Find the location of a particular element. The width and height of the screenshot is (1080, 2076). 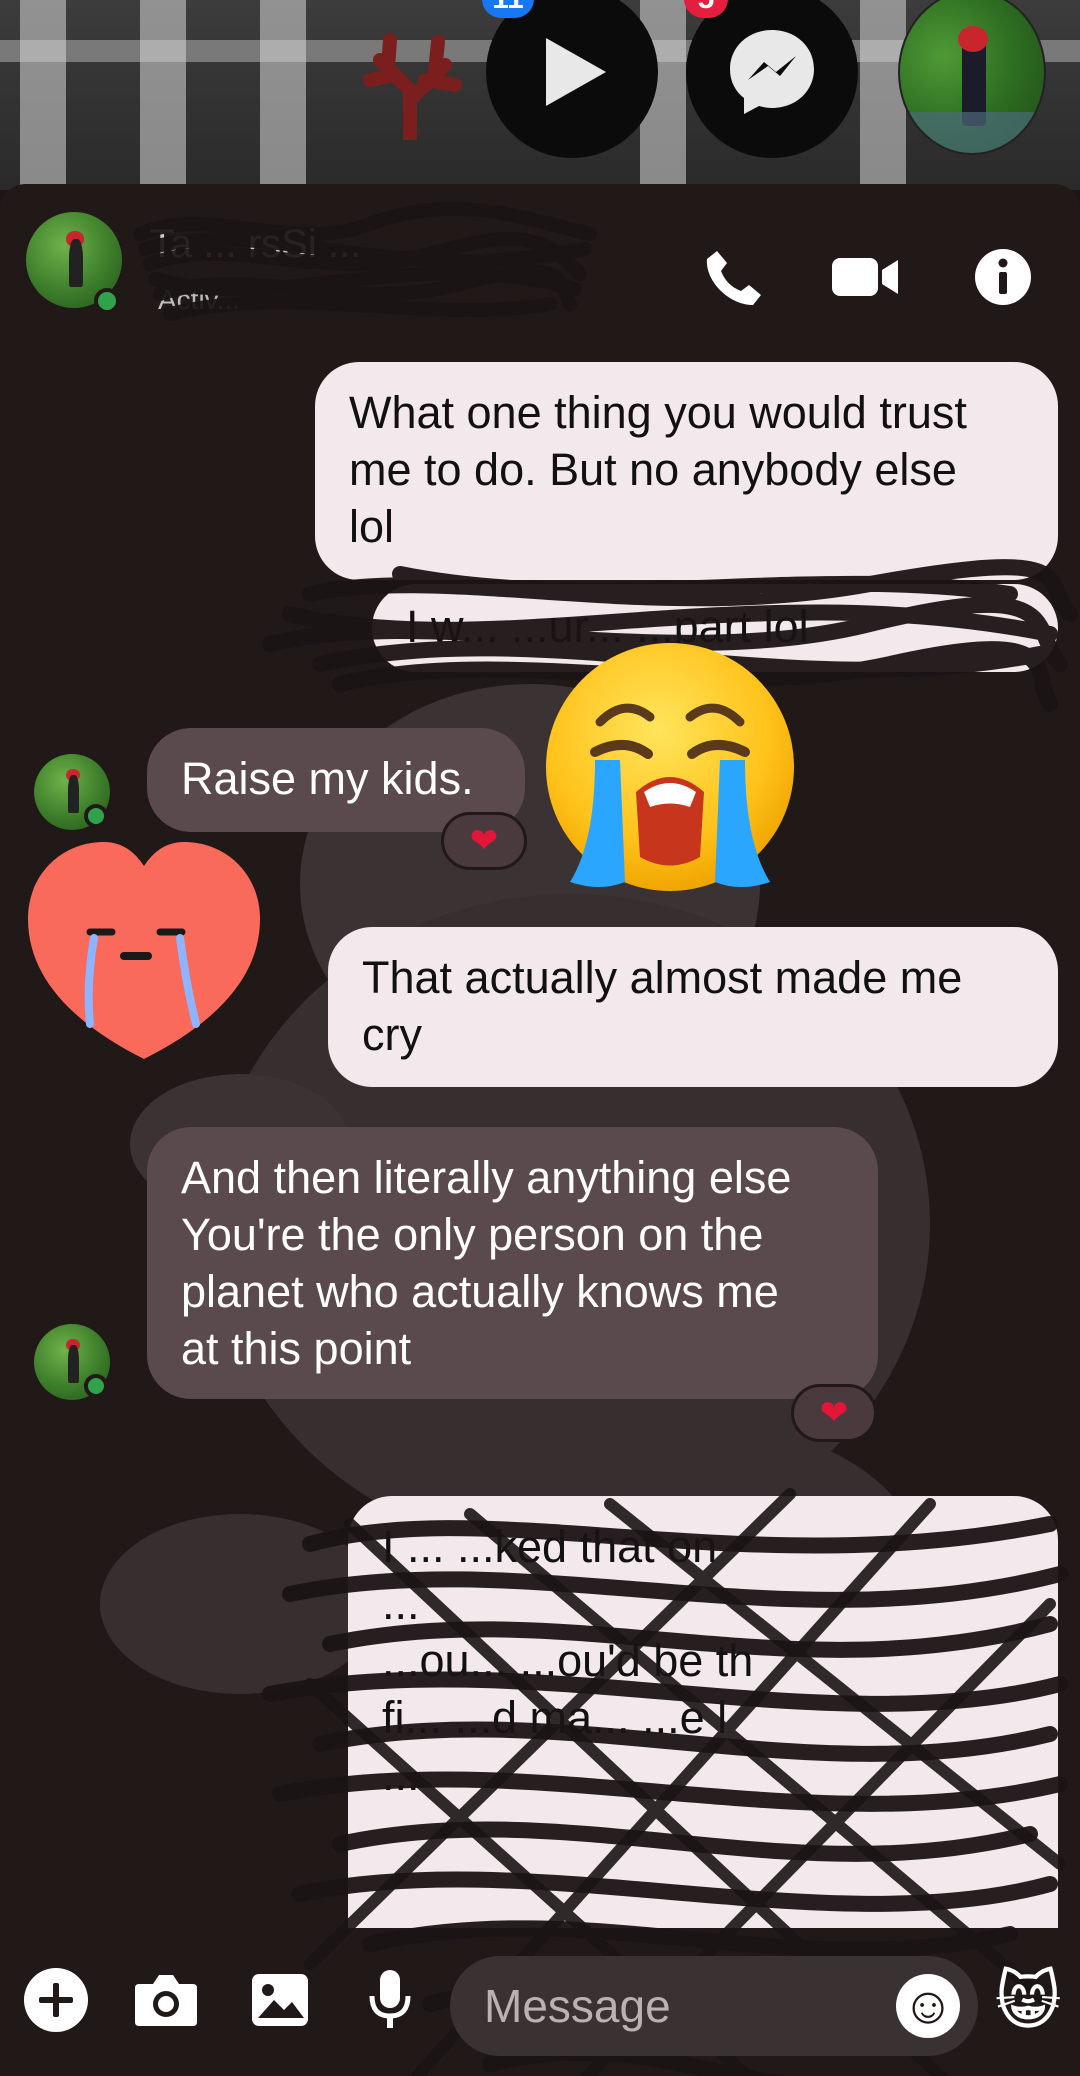

messenger-chat-head: 5 is located at coordinates (771, 79).